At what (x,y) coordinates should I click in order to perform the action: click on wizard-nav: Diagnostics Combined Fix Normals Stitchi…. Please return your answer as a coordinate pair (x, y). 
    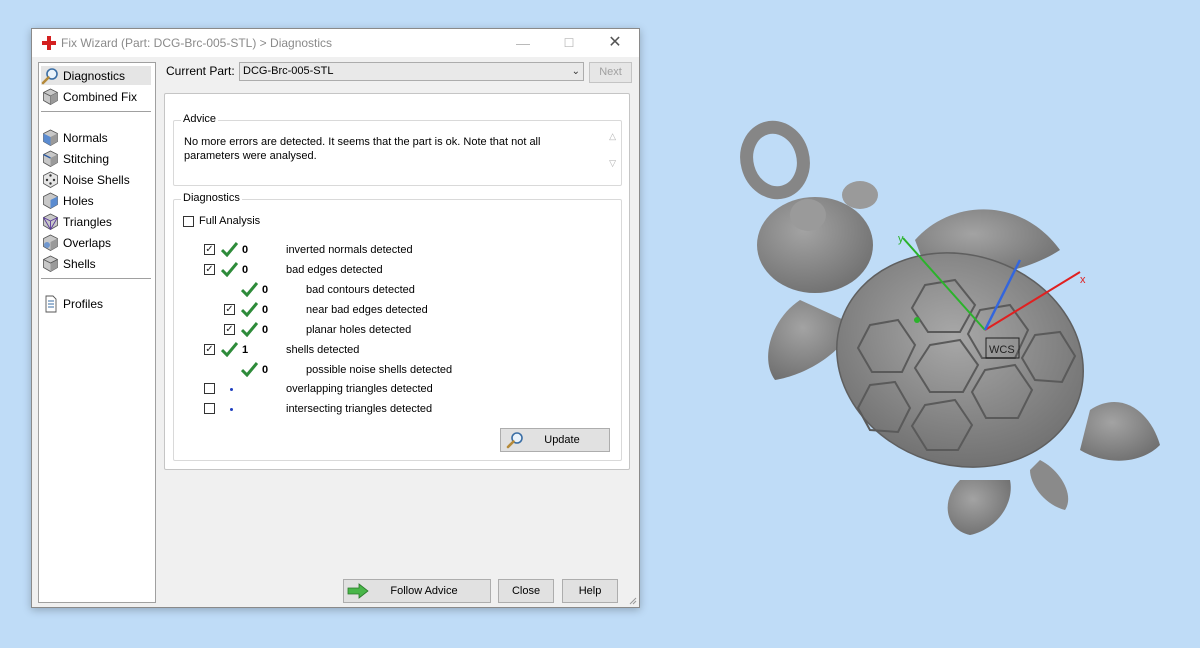
    Looking at the image, I should click on (97, 332).